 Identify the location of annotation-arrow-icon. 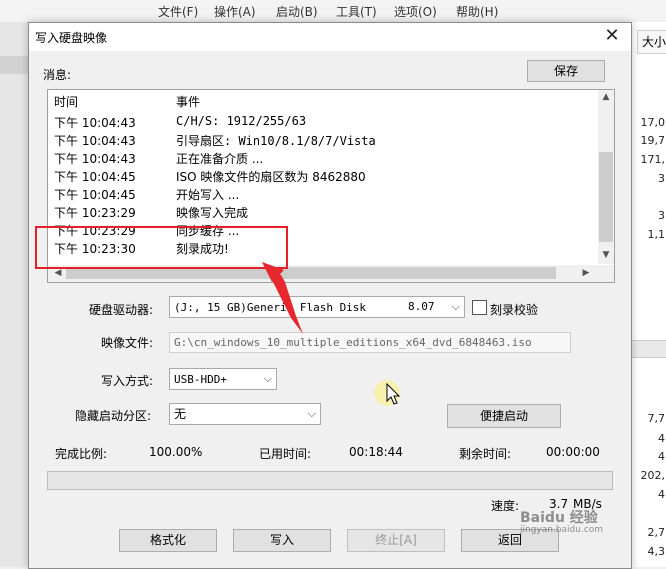
(282, 298).